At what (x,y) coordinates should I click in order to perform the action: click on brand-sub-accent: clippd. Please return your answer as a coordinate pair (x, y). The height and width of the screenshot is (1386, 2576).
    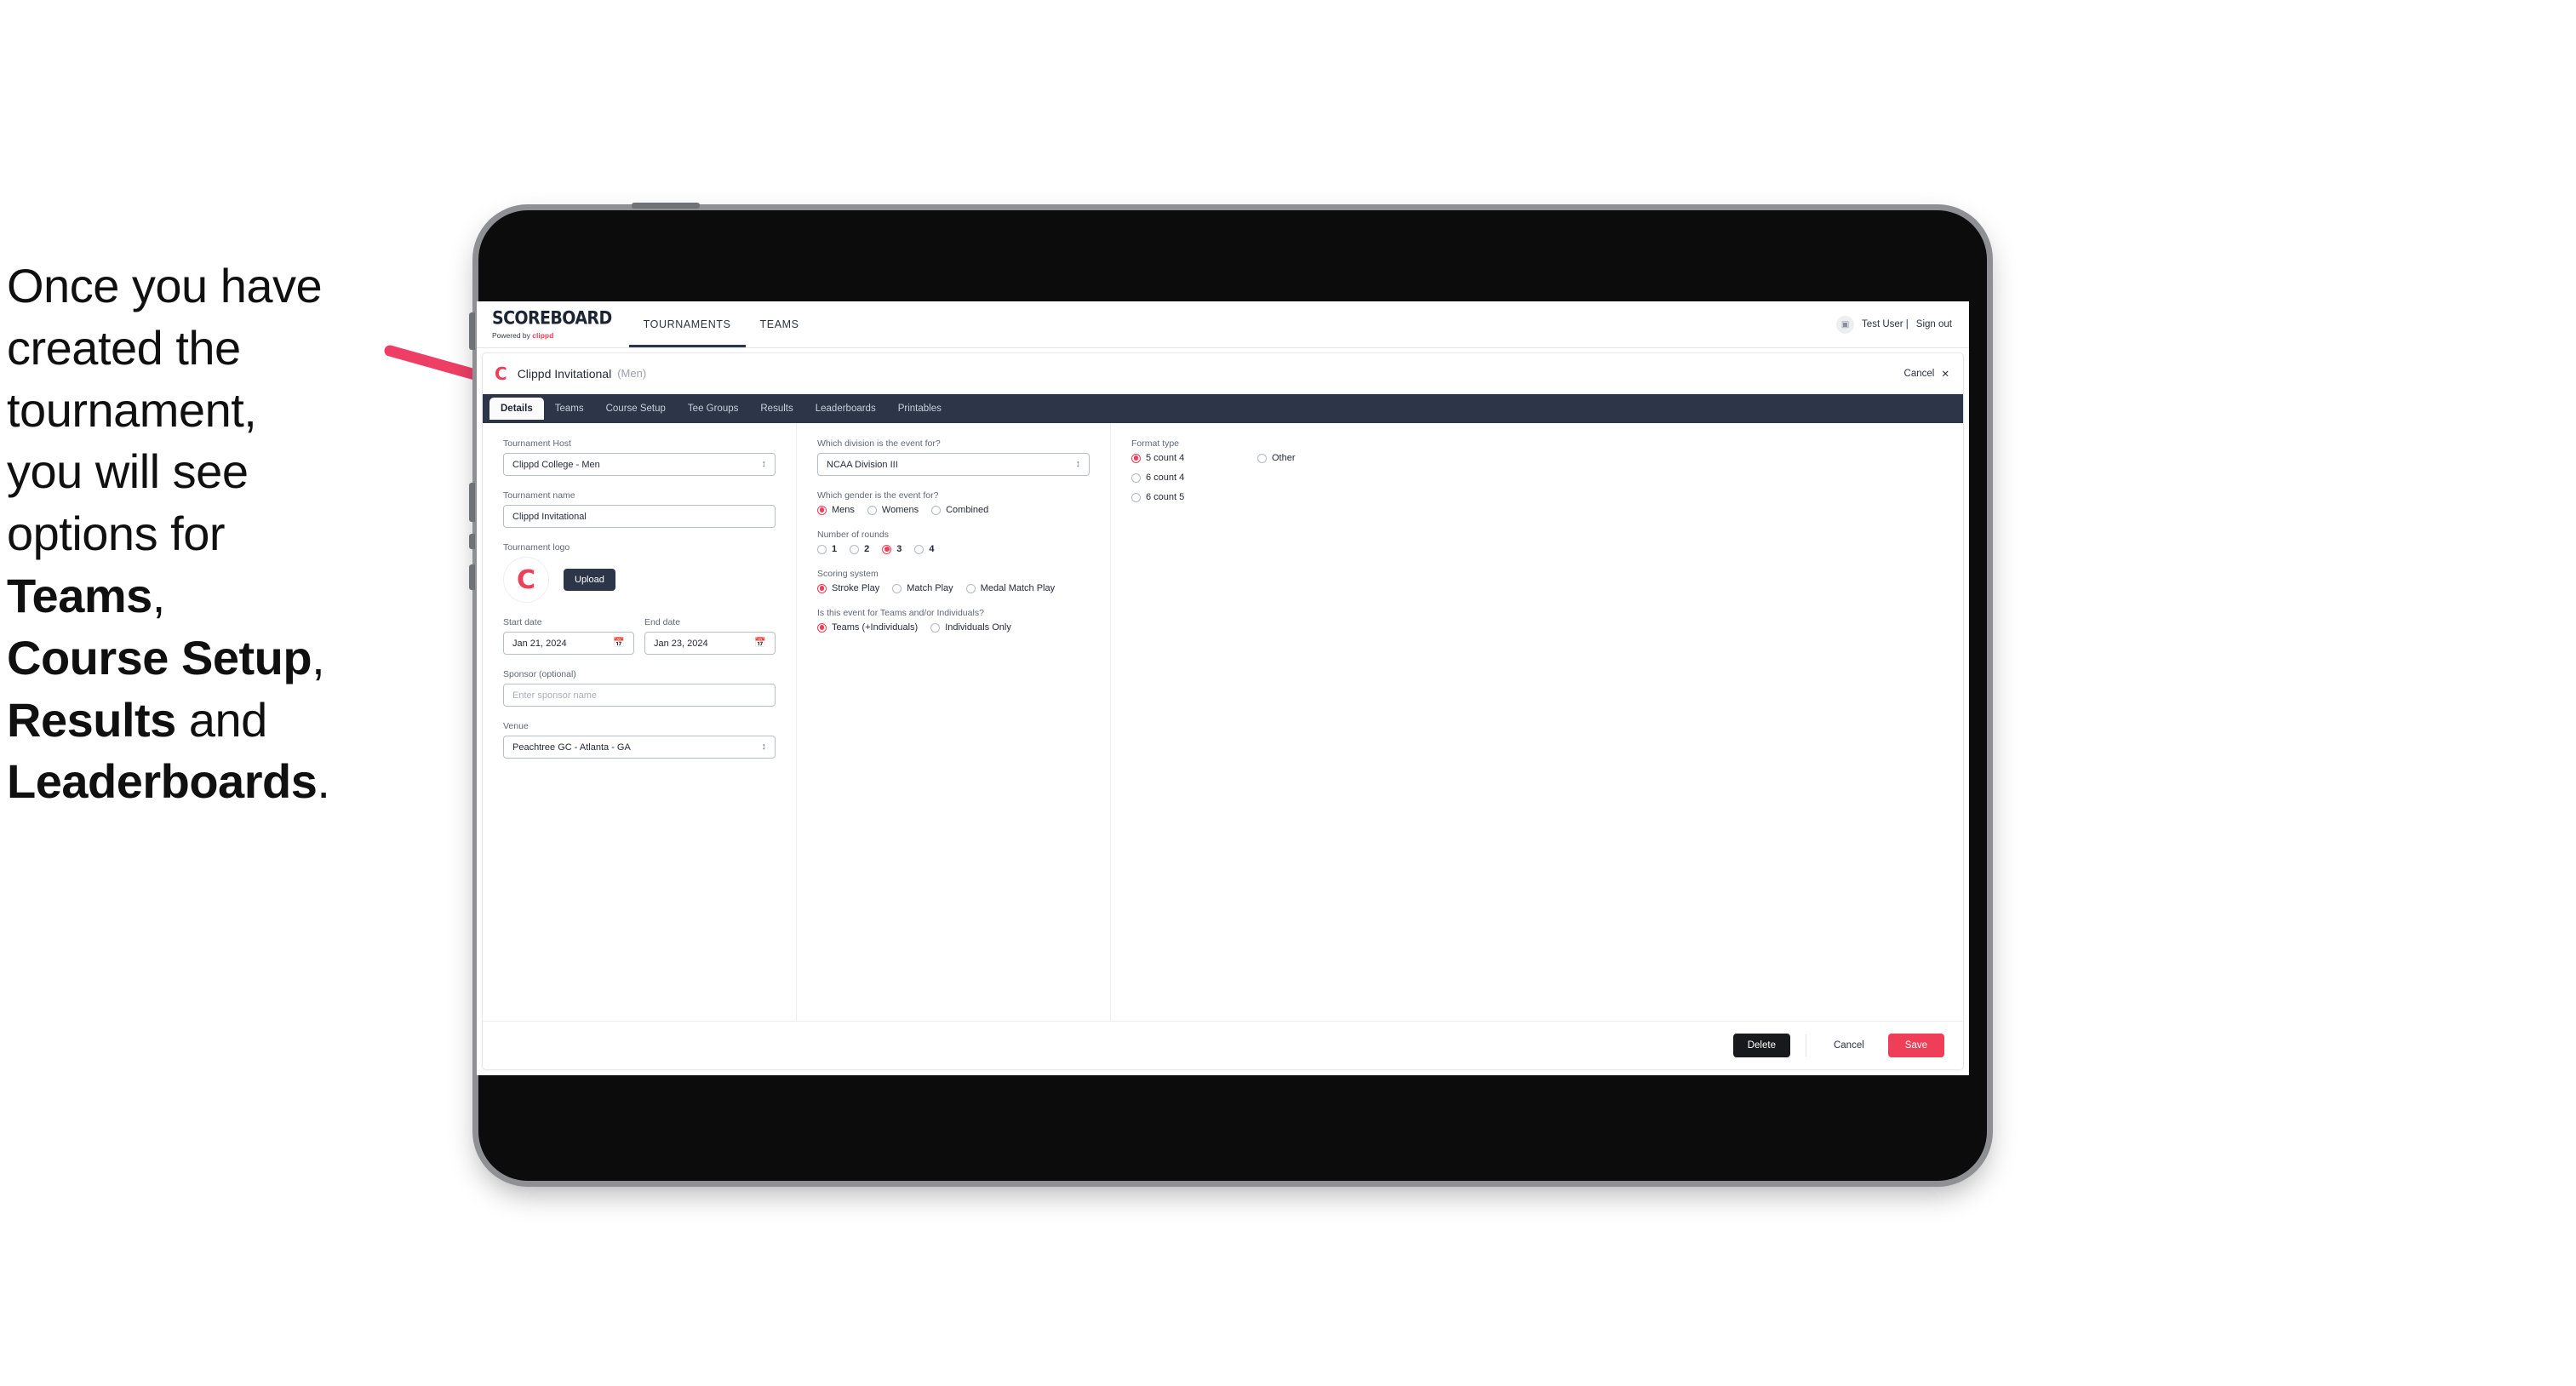
    Looking at the image, I should click on (543, 335).